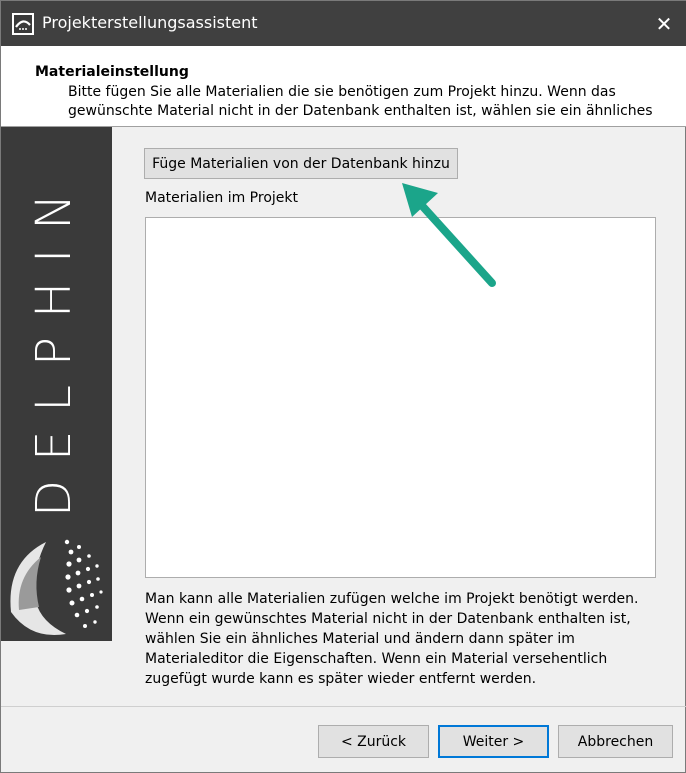 The image size is (686, 773). Describe the element at coordinates (221, 198) in the screenshot. I see `materials-list-label: Materialien im Projekt` at that location.